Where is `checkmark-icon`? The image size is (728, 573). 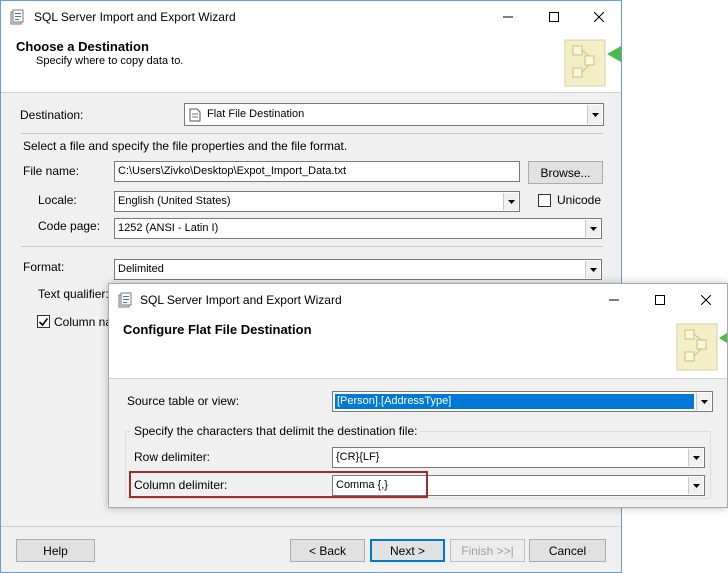
checkmark-icon is located at coordinates (43, 321).